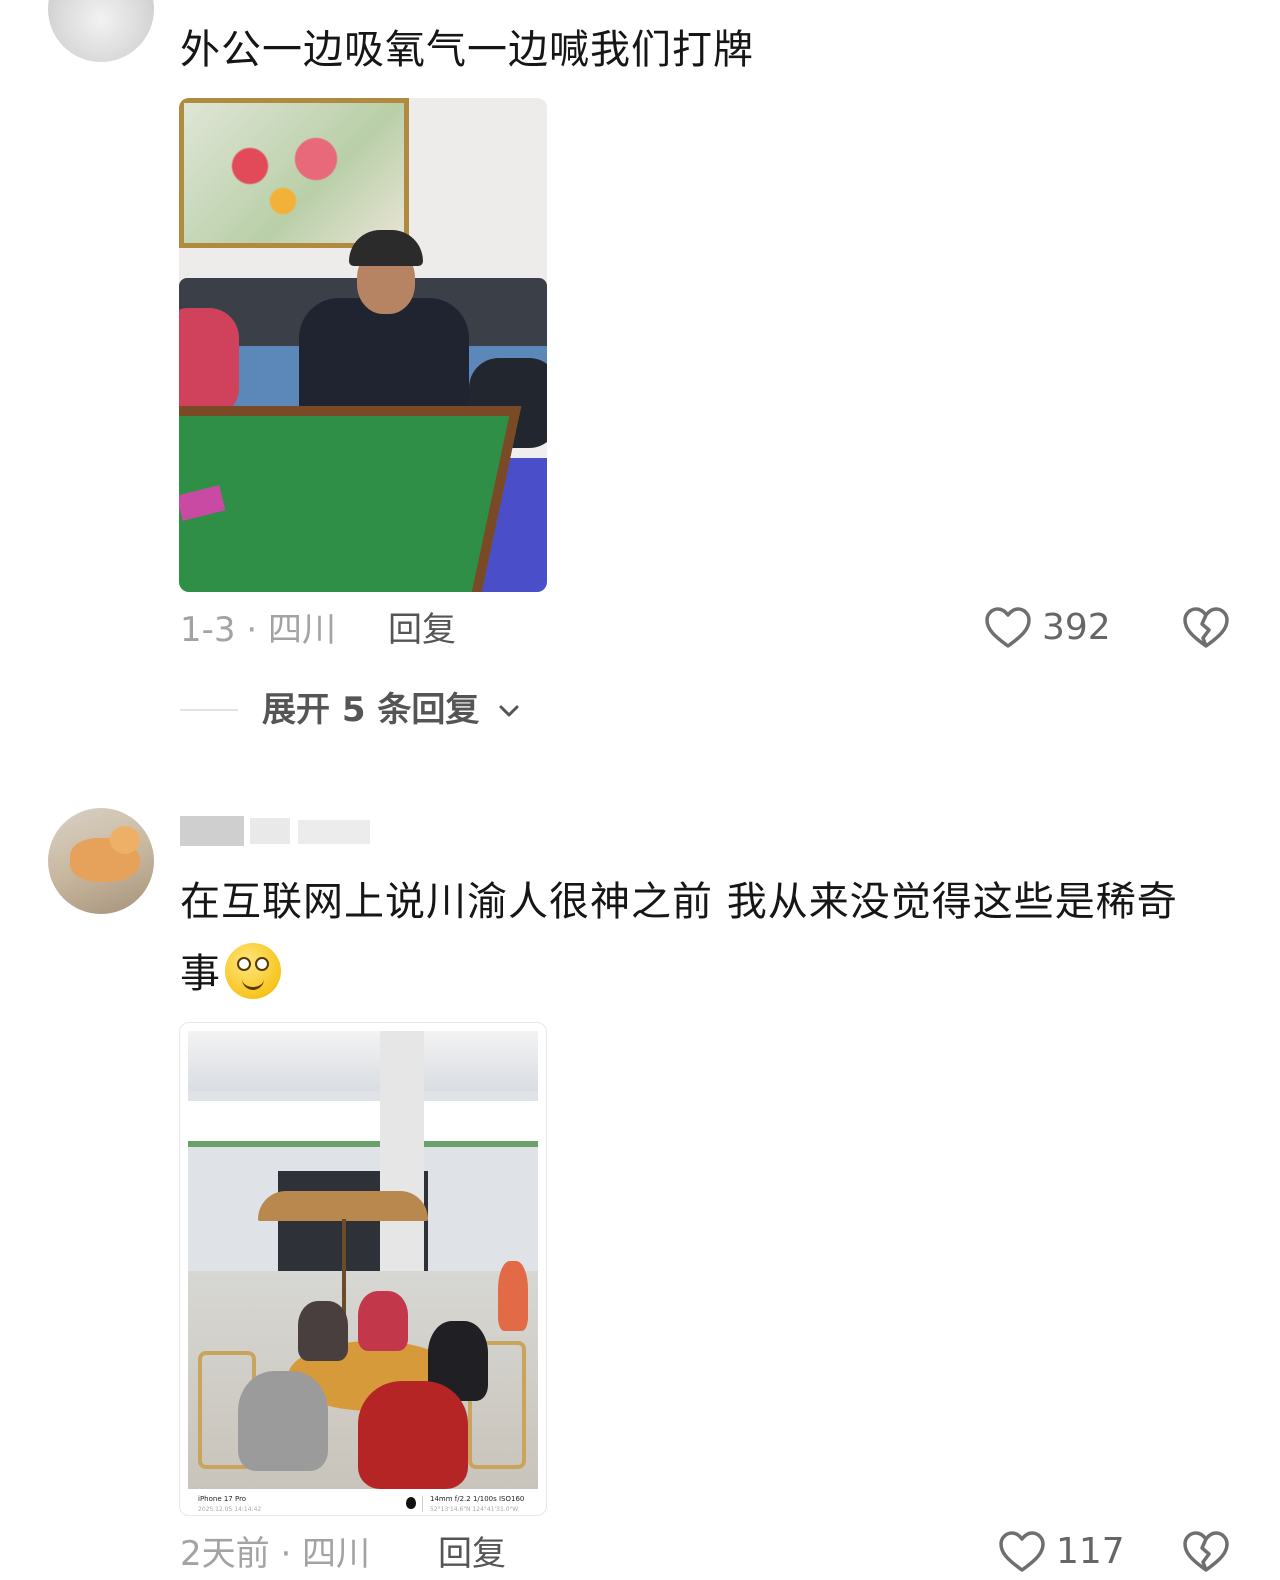  I want to click on comment-text: 外公一边吸氧气一边喊我们打牌, so click(467, 50).